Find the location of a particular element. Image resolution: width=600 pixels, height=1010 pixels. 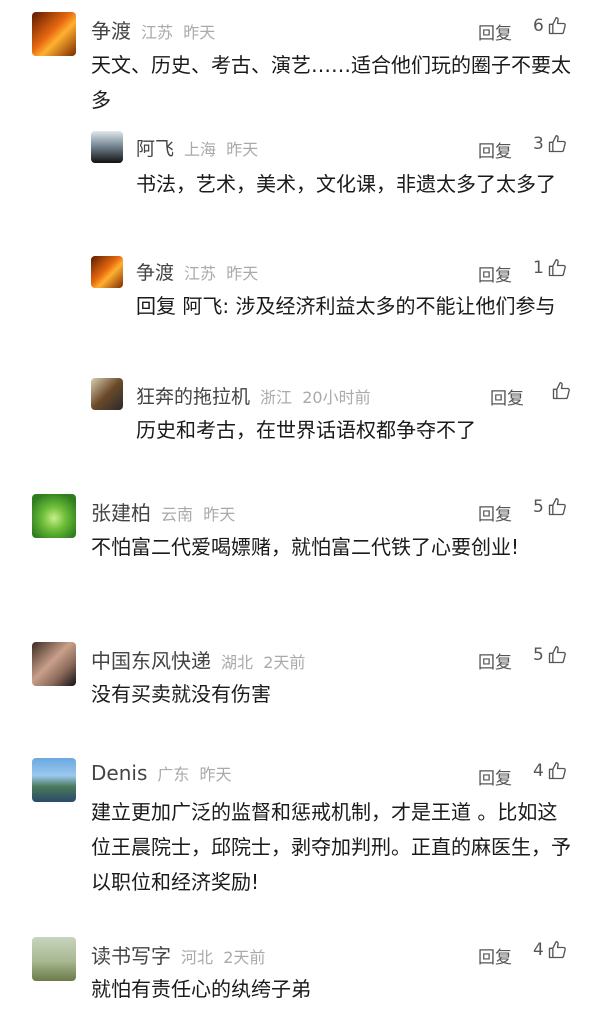

comment-text: 就怕有责任心的纨绔子弟 is located at coordinates (201, 989).